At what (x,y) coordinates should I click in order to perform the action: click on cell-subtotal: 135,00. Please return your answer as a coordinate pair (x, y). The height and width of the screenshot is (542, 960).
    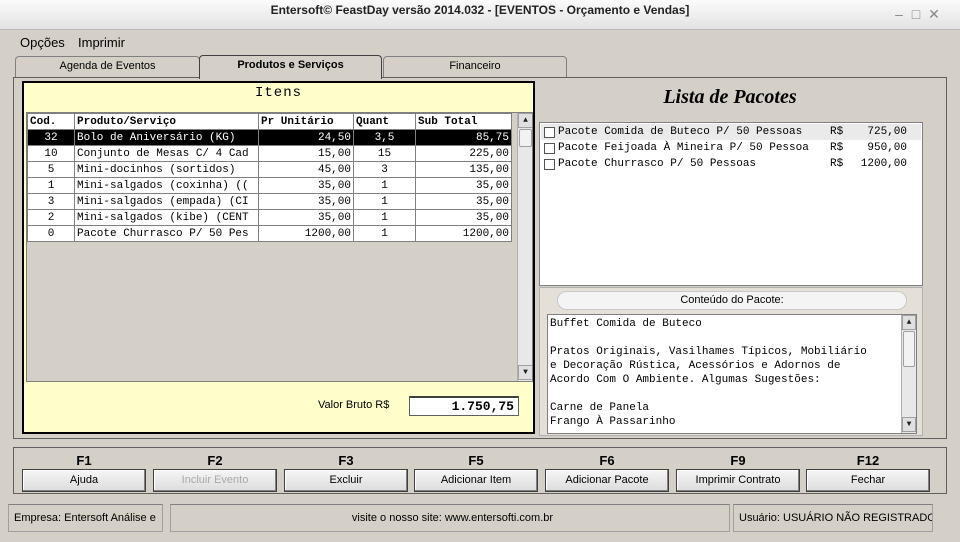
    Looking at the image, I should click on (463, 169).